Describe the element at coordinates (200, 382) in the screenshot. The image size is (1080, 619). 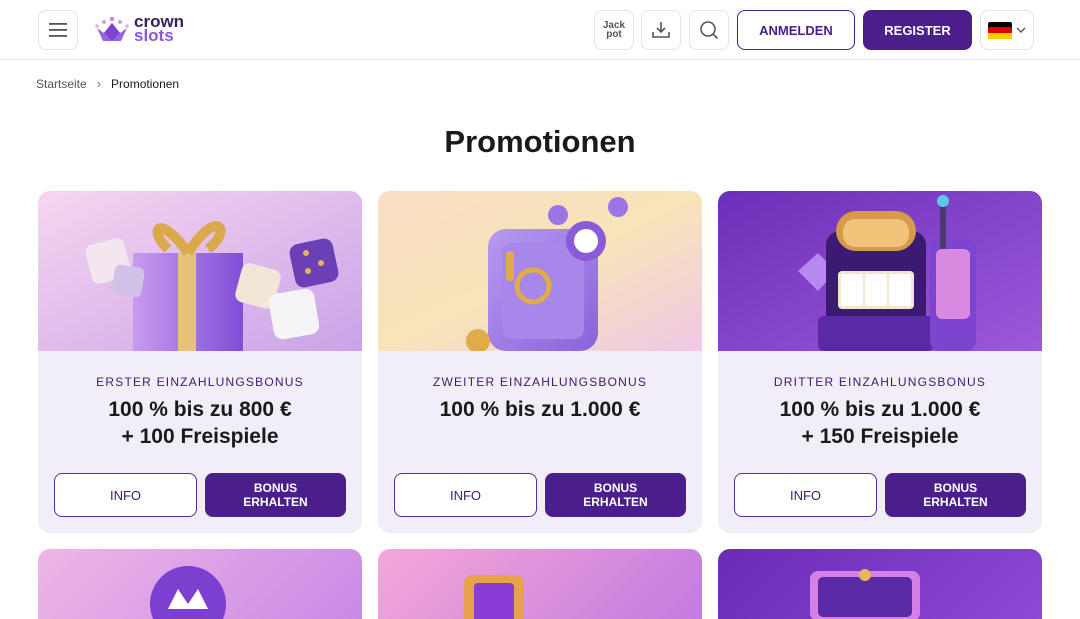
I see `card-kicker: ERSTER EINZAHLUNGSBONUS` at that location.